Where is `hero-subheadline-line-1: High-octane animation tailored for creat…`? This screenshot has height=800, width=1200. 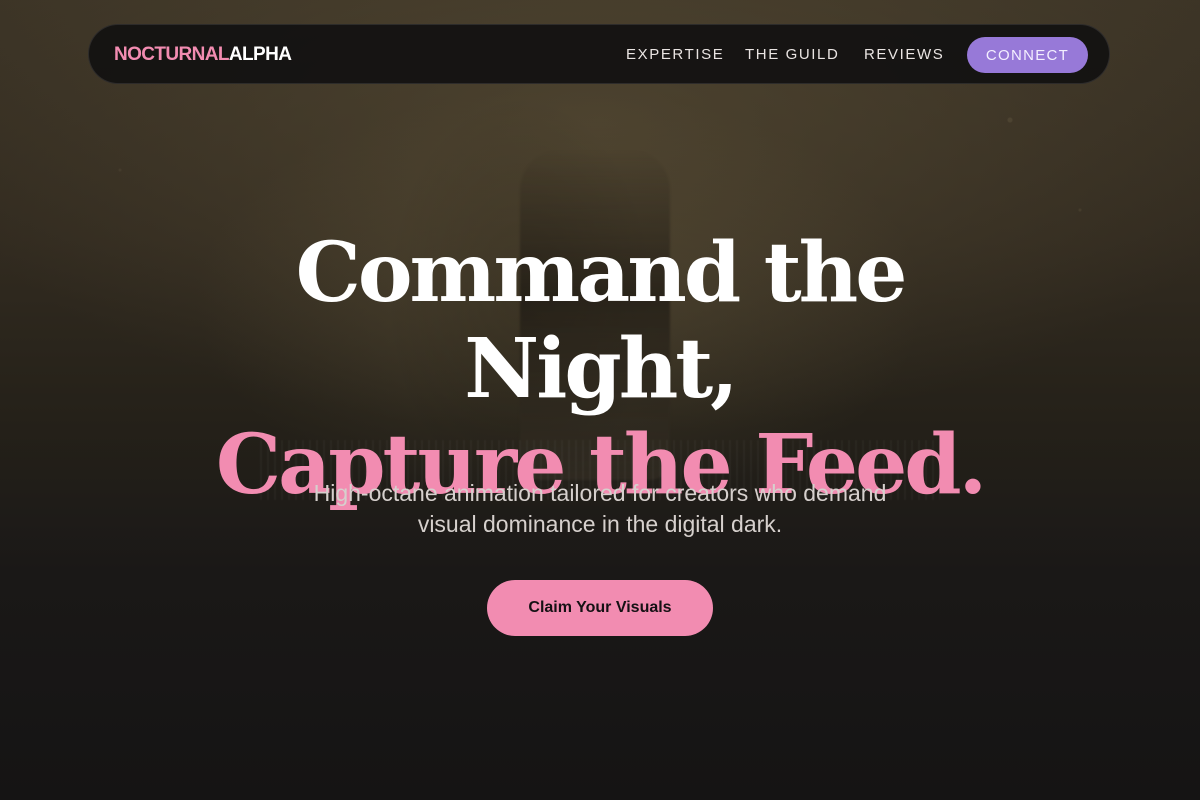 hero-subheadline-line-1: High-octane animation tailored for creat… is located at coordinates (600, 493).